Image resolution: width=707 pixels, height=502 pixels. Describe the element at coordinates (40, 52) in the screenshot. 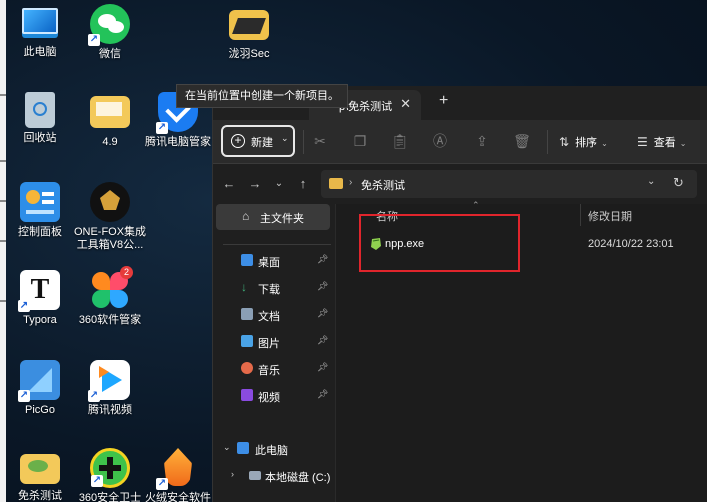

I see `desktop-icon-label: 此电脑` at that location.